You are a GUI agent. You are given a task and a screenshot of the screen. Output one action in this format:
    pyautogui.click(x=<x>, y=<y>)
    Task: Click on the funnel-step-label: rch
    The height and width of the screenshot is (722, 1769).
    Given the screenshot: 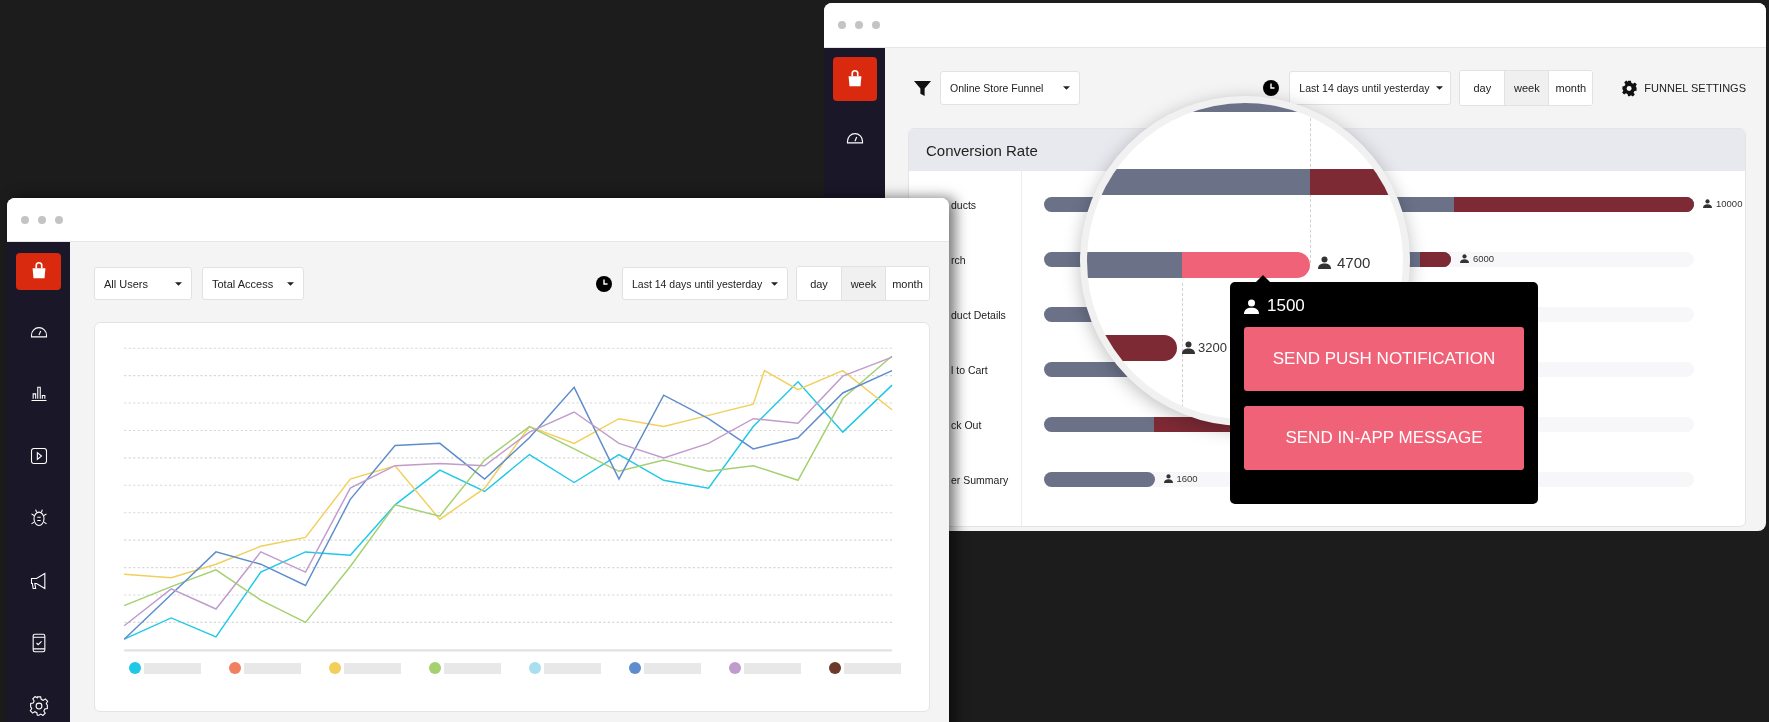 What is the action you would take?
    pyautogui.click(x=958, y=259)
    